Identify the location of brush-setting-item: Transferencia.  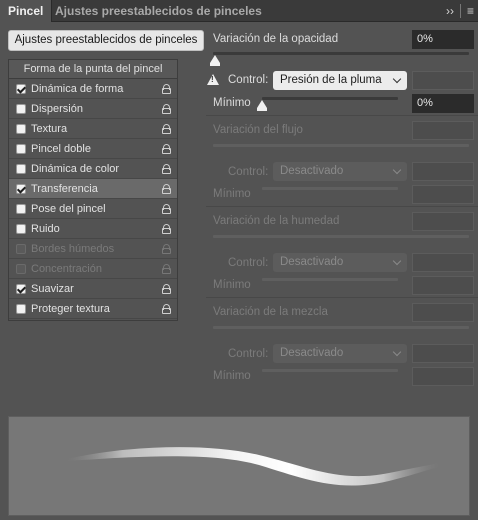
(93, 189).